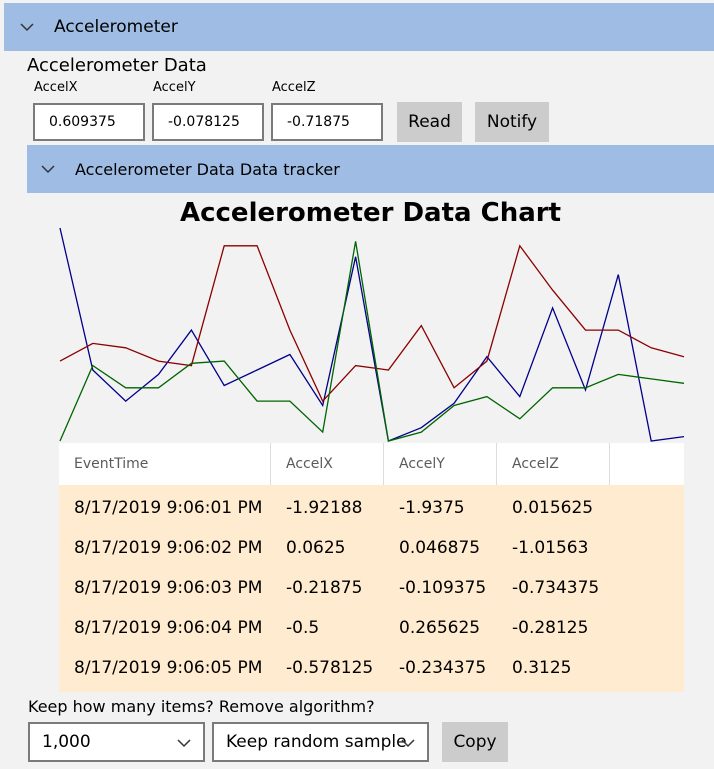  Describe the element at coordinates (647, 464) in the screenshot. I see `column-header-empty` at that location.